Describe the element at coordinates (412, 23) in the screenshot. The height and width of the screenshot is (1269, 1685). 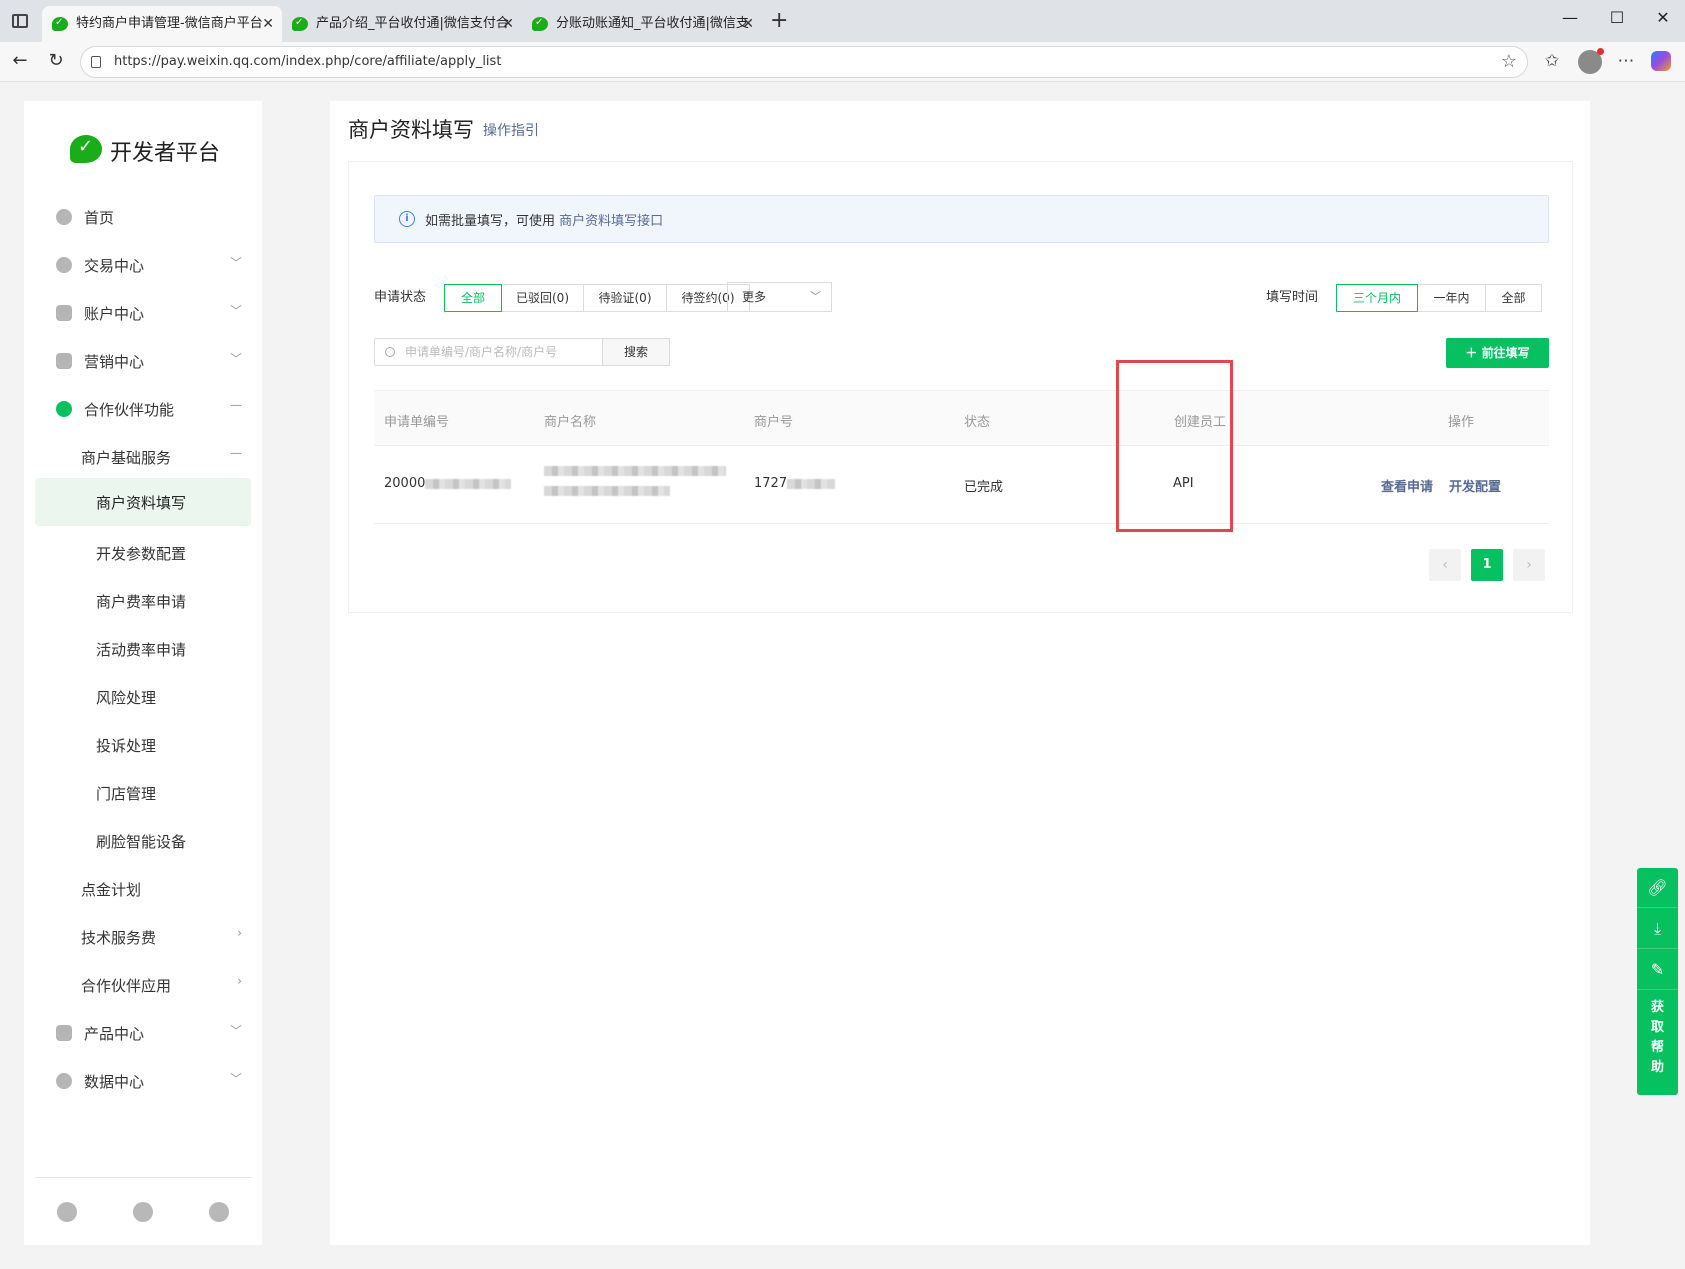
I see `tab-title: 产品介绍_平台收付通|微信支付合` at that location.